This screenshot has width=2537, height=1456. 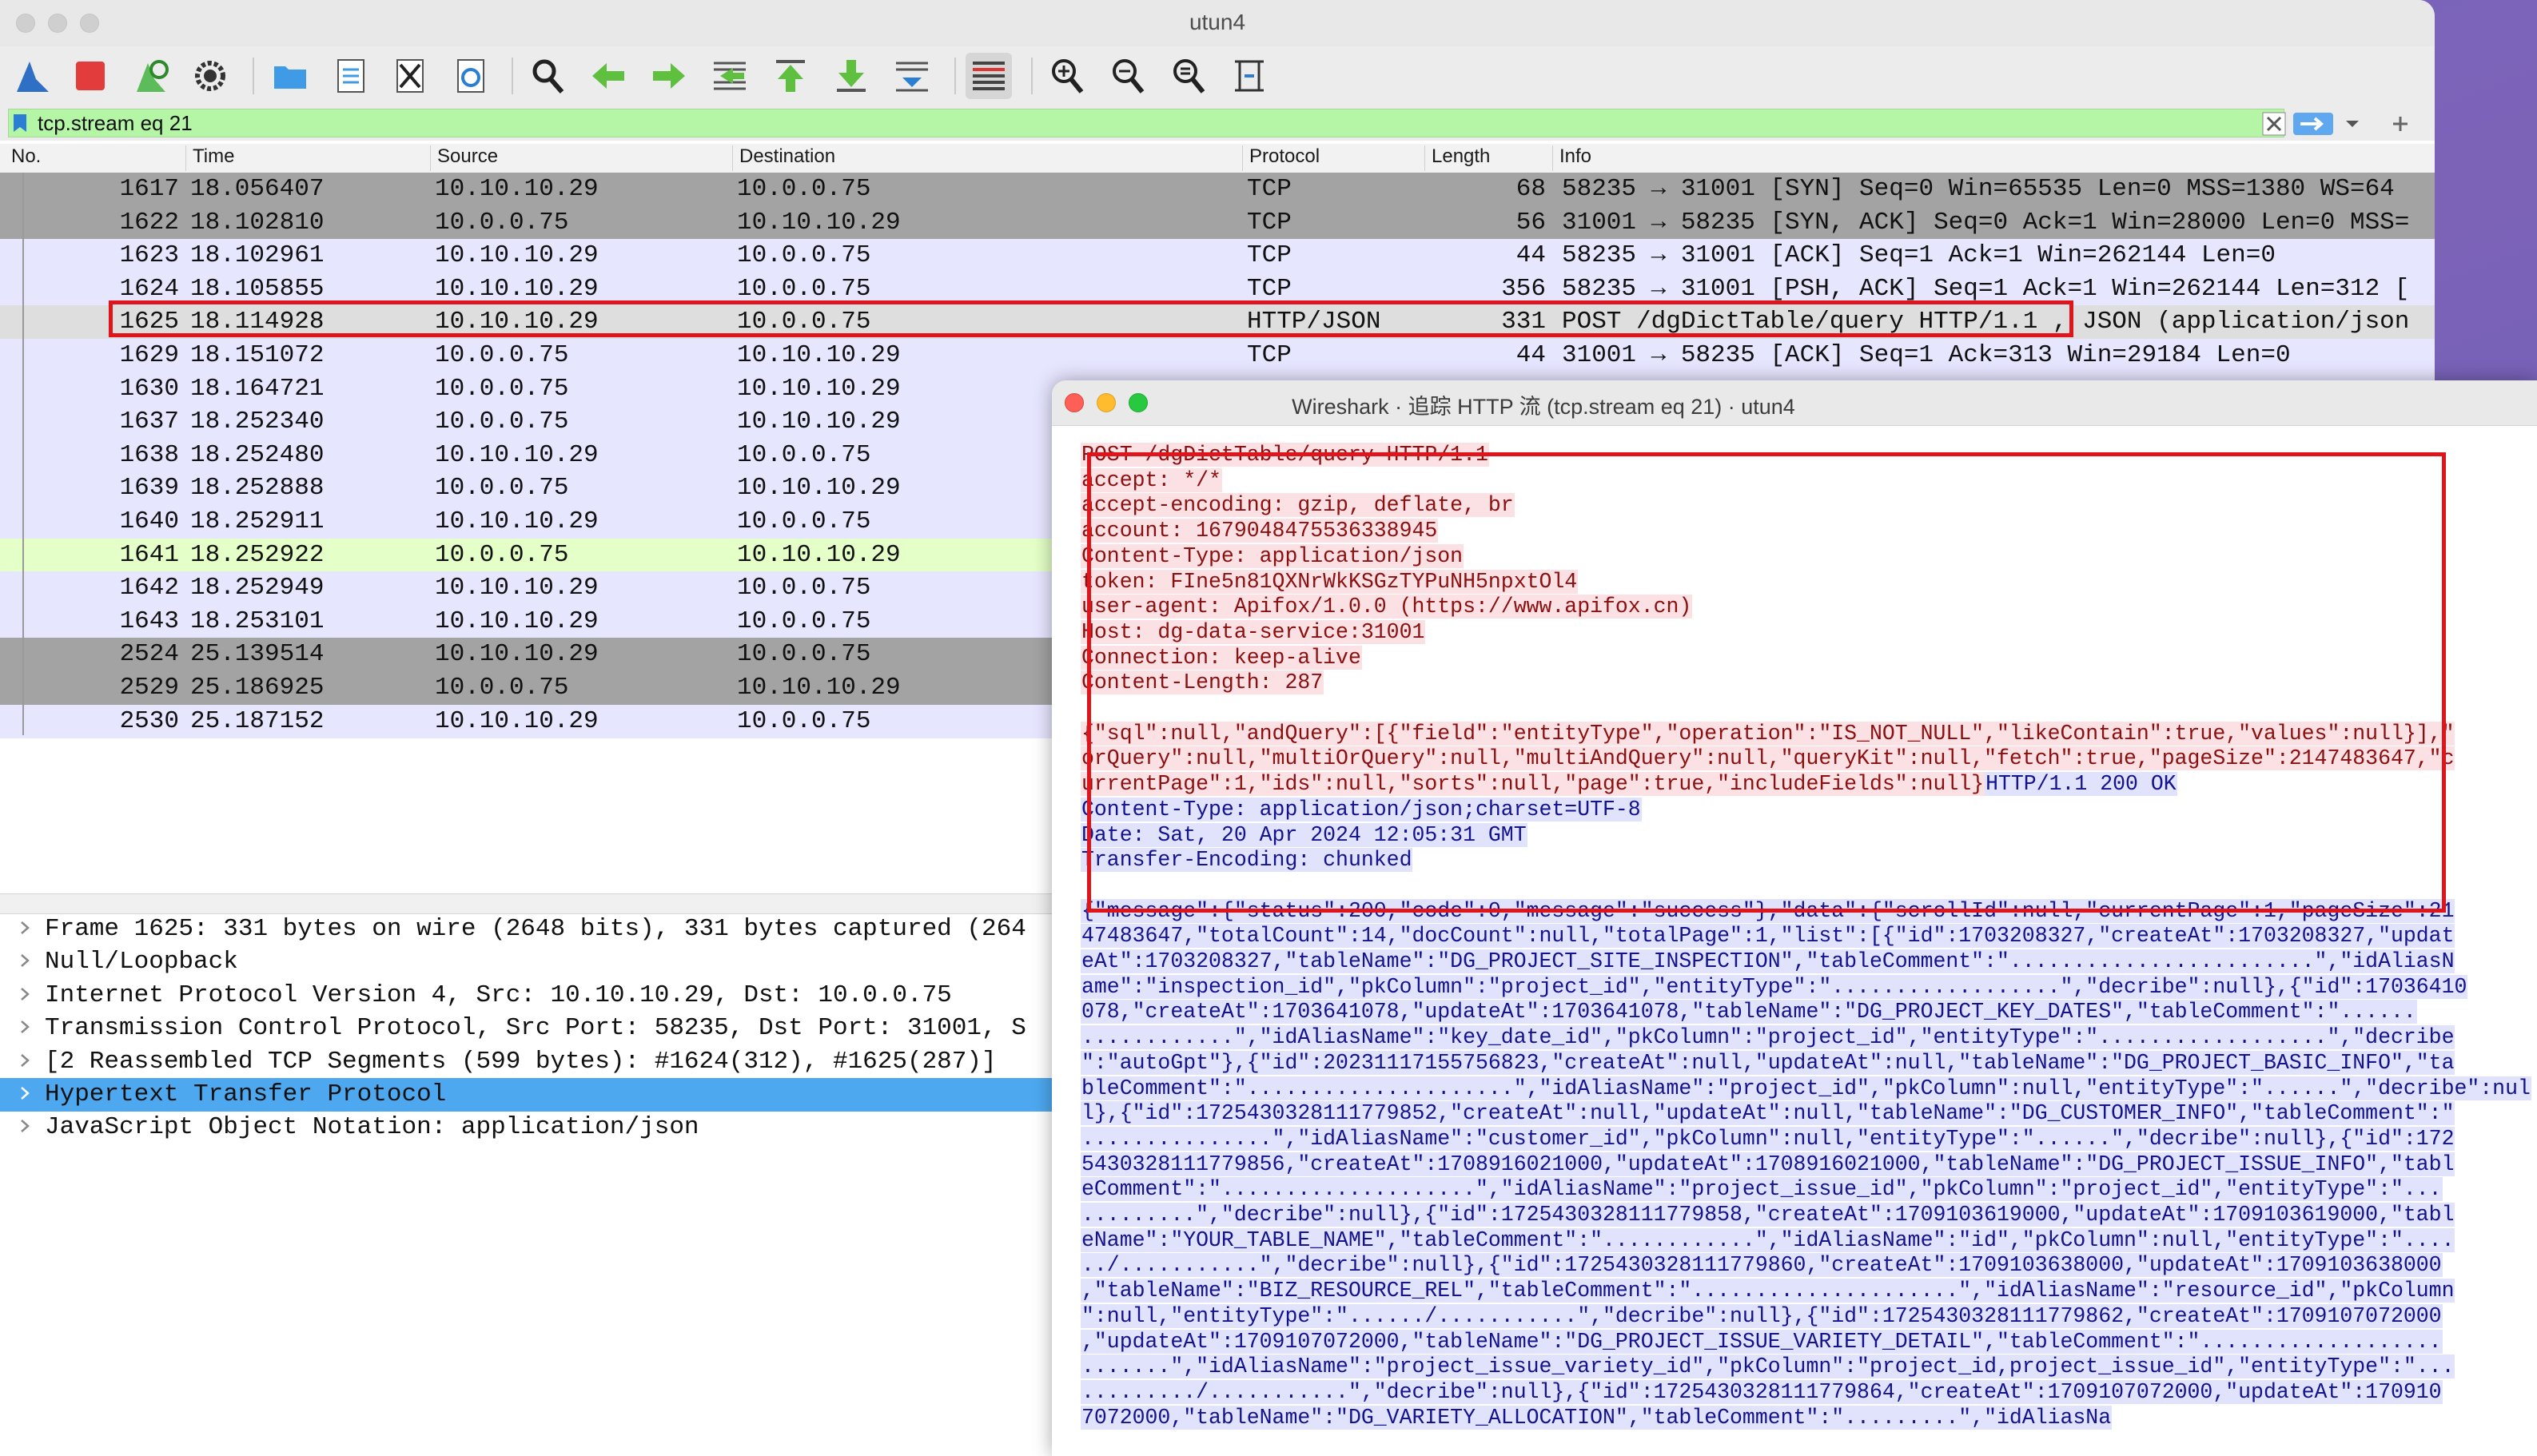 What do you see at coordinates (257, 355) in the screenshot?
I see `packet-cell-time: 18.151072` at bounding box center [257, 355].